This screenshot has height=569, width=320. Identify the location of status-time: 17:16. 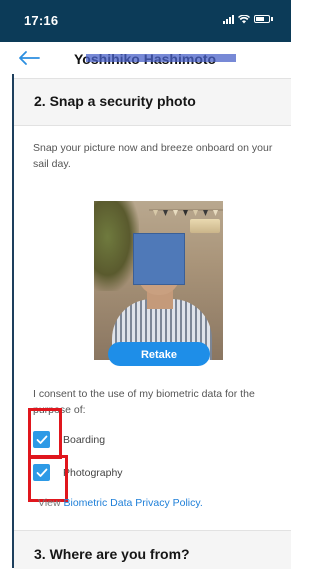
(41, 20).